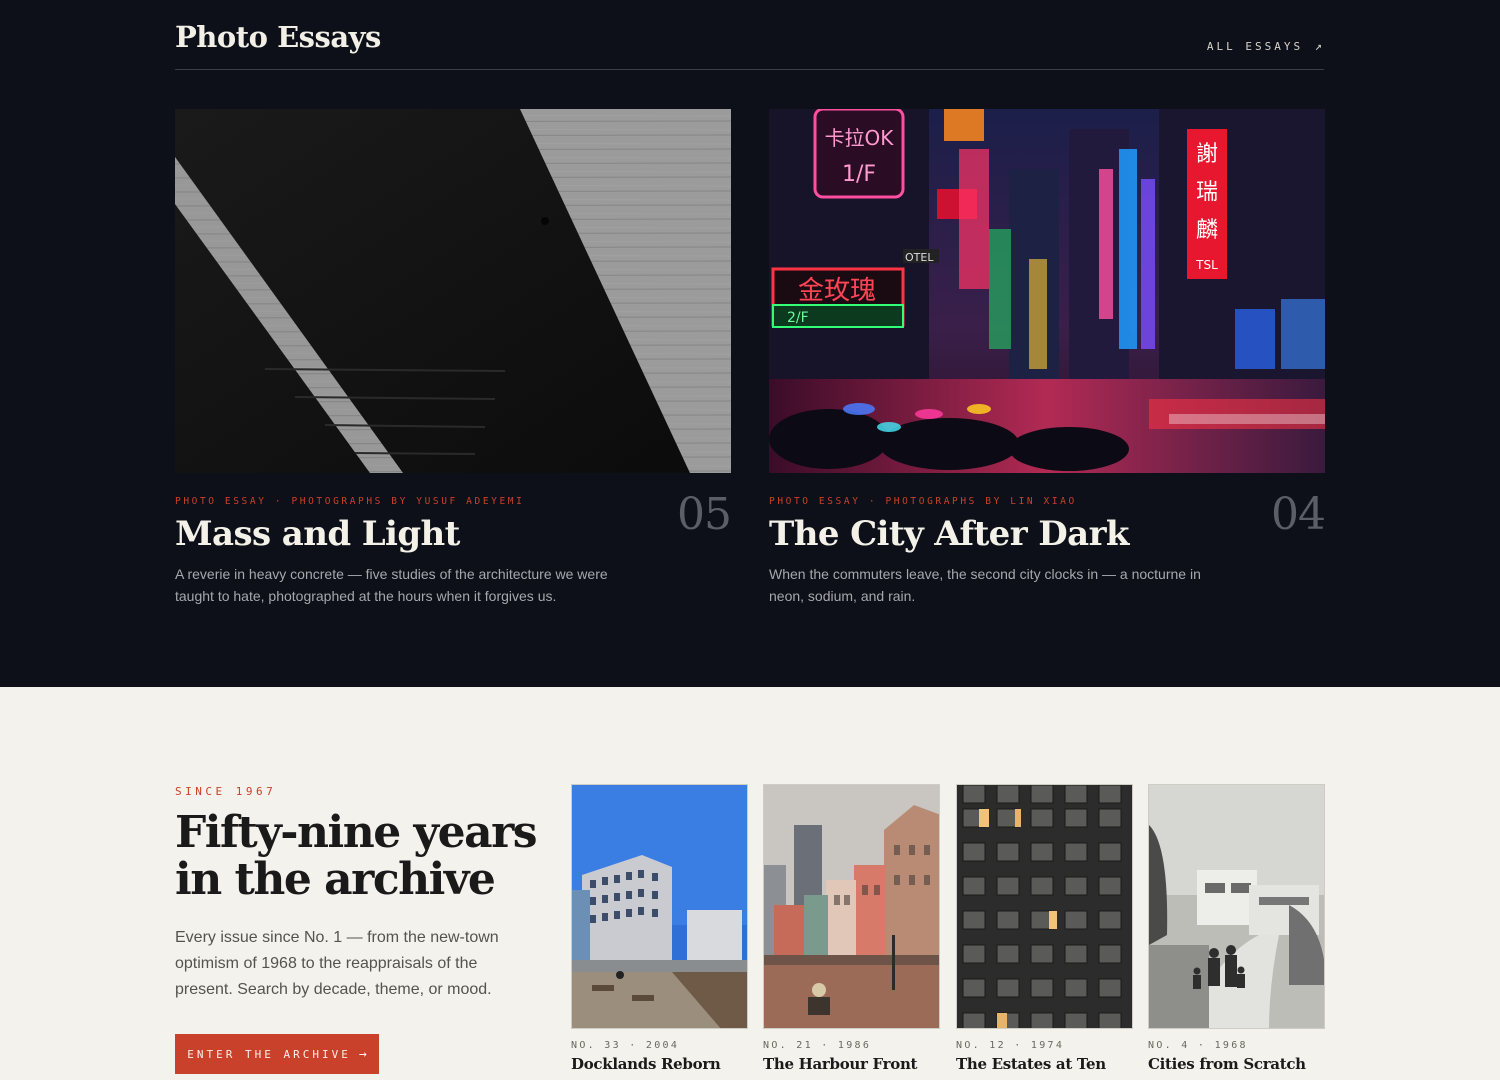  Describe the element at coordinates (840, 1064) in the screenshot. I see `issue-title: The Harbour Front` at that location.